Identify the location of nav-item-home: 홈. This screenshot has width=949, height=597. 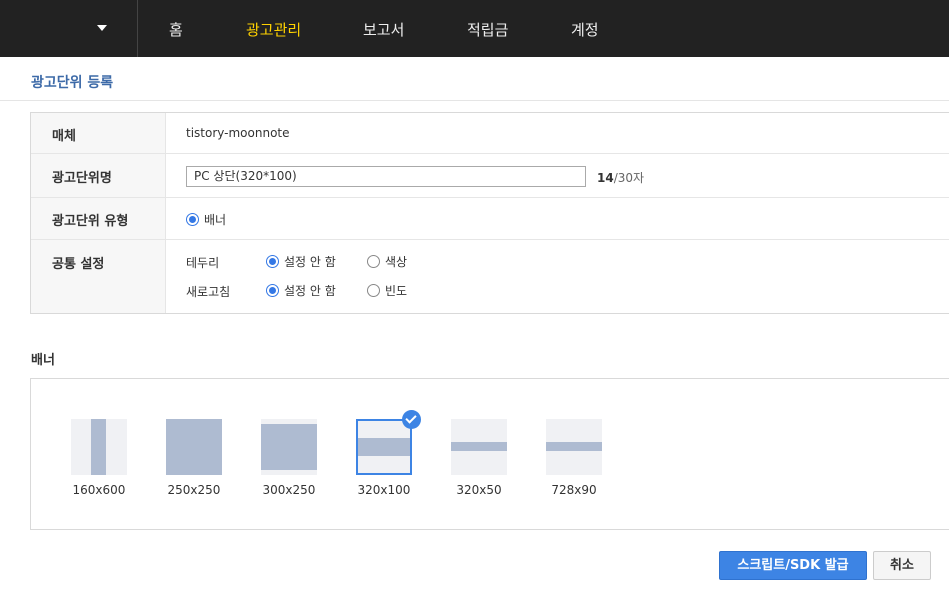
(176, 29).